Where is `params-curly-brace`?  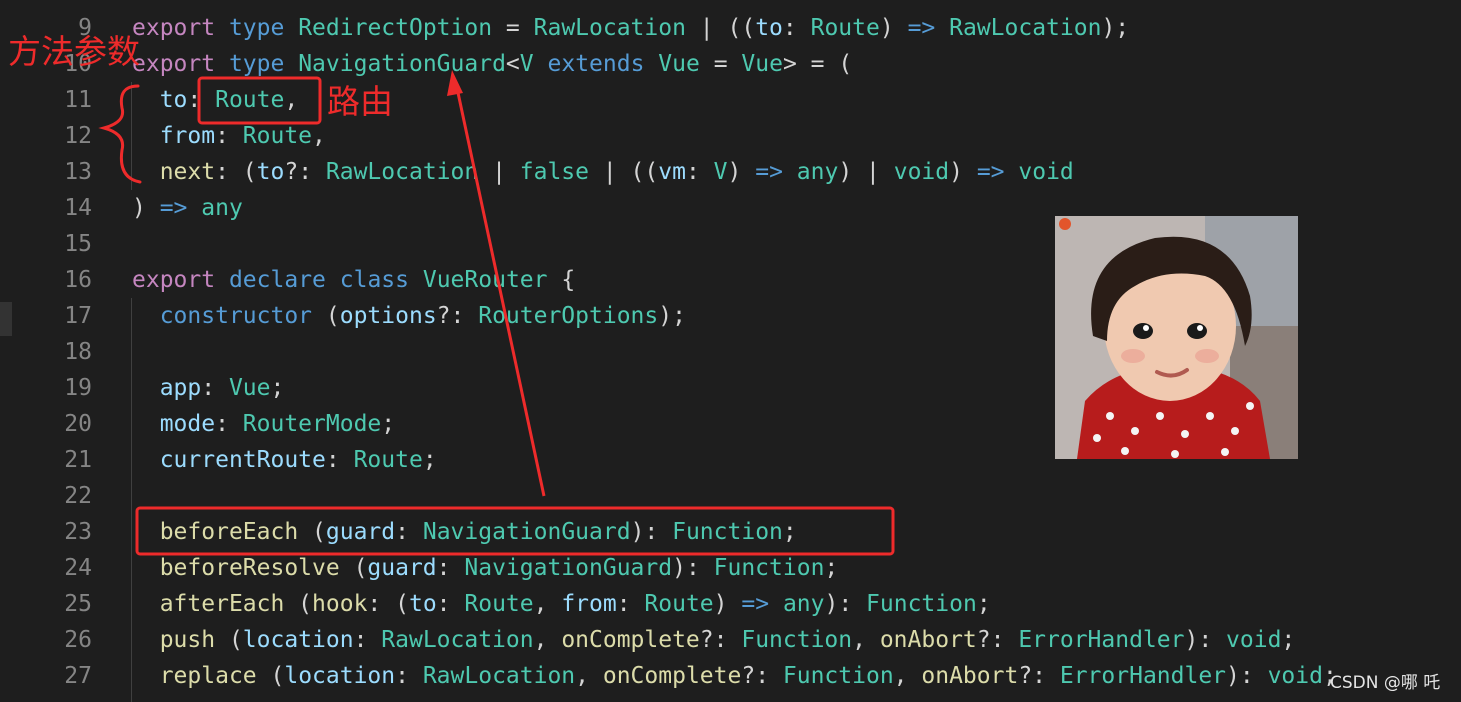 params-curly-brace is located at coordinates (120, 134).